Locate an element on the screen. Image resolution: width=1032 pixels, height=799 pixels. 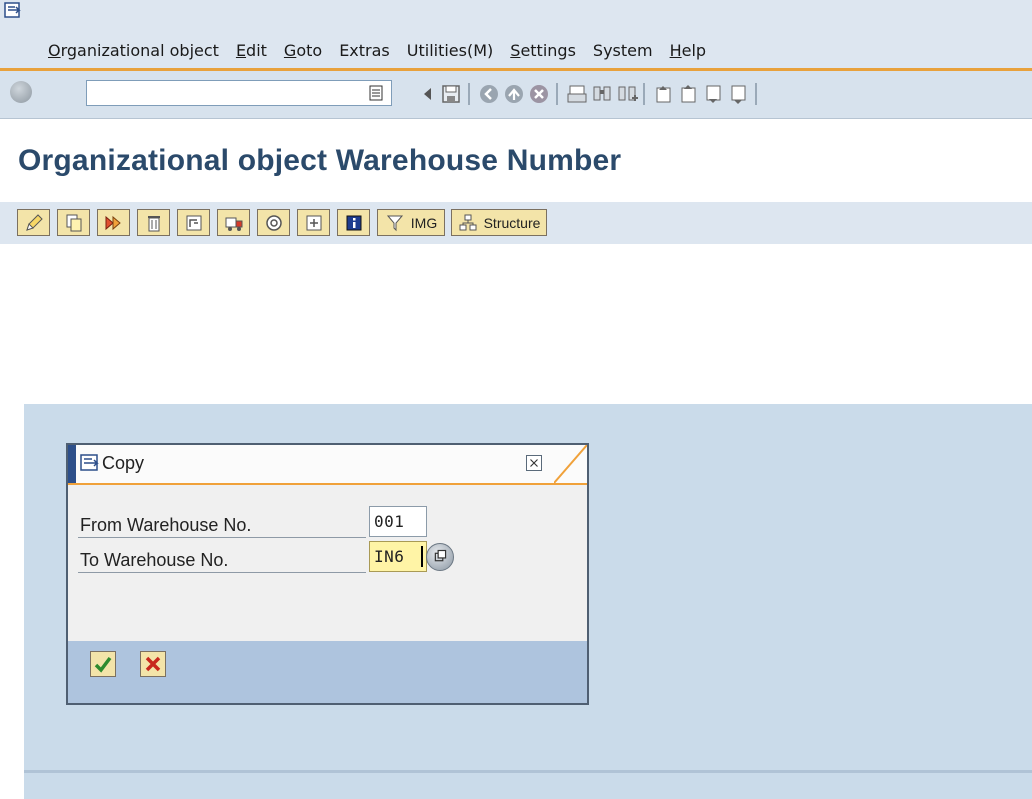
info-icon is located at coordinates (353, 222).